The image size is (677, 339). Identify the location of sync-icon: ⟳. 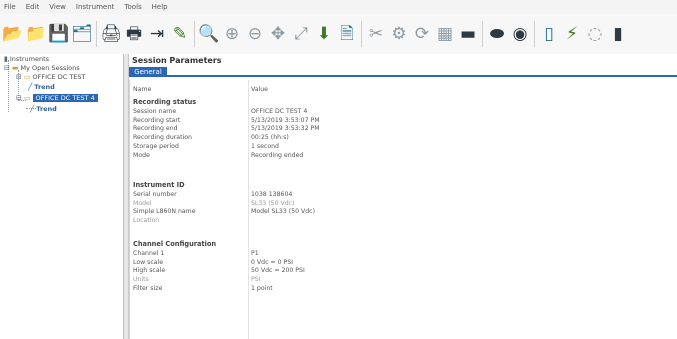
(422, 34).